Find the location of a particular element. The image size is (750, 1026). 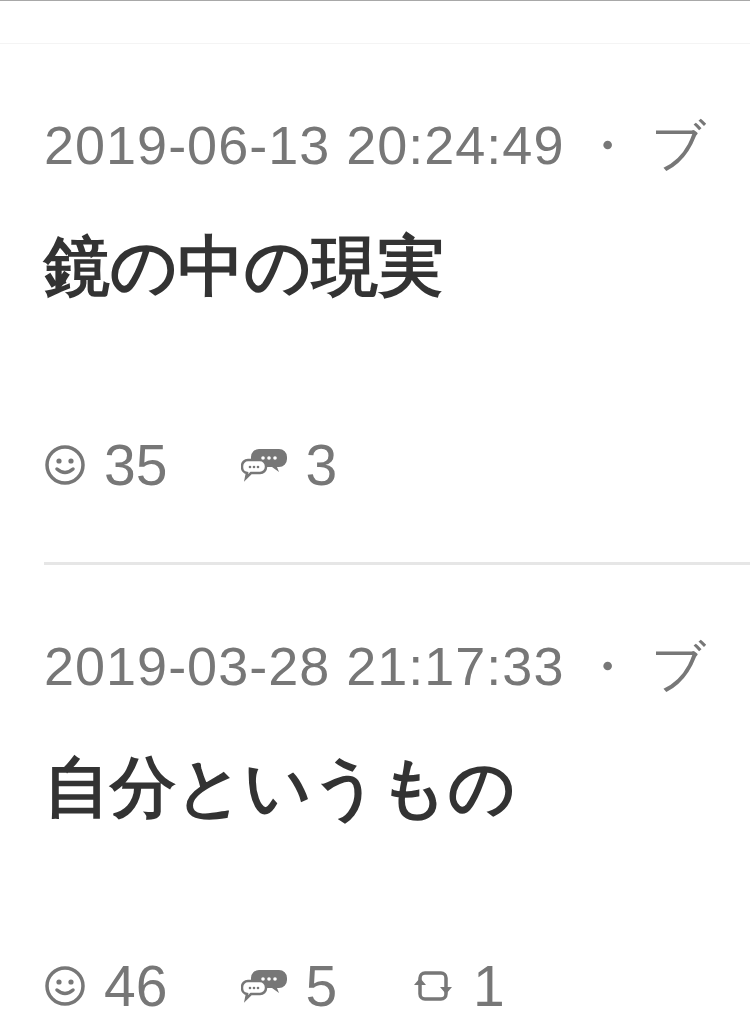

stat-count: 5 is located at coordinates (321, 986).